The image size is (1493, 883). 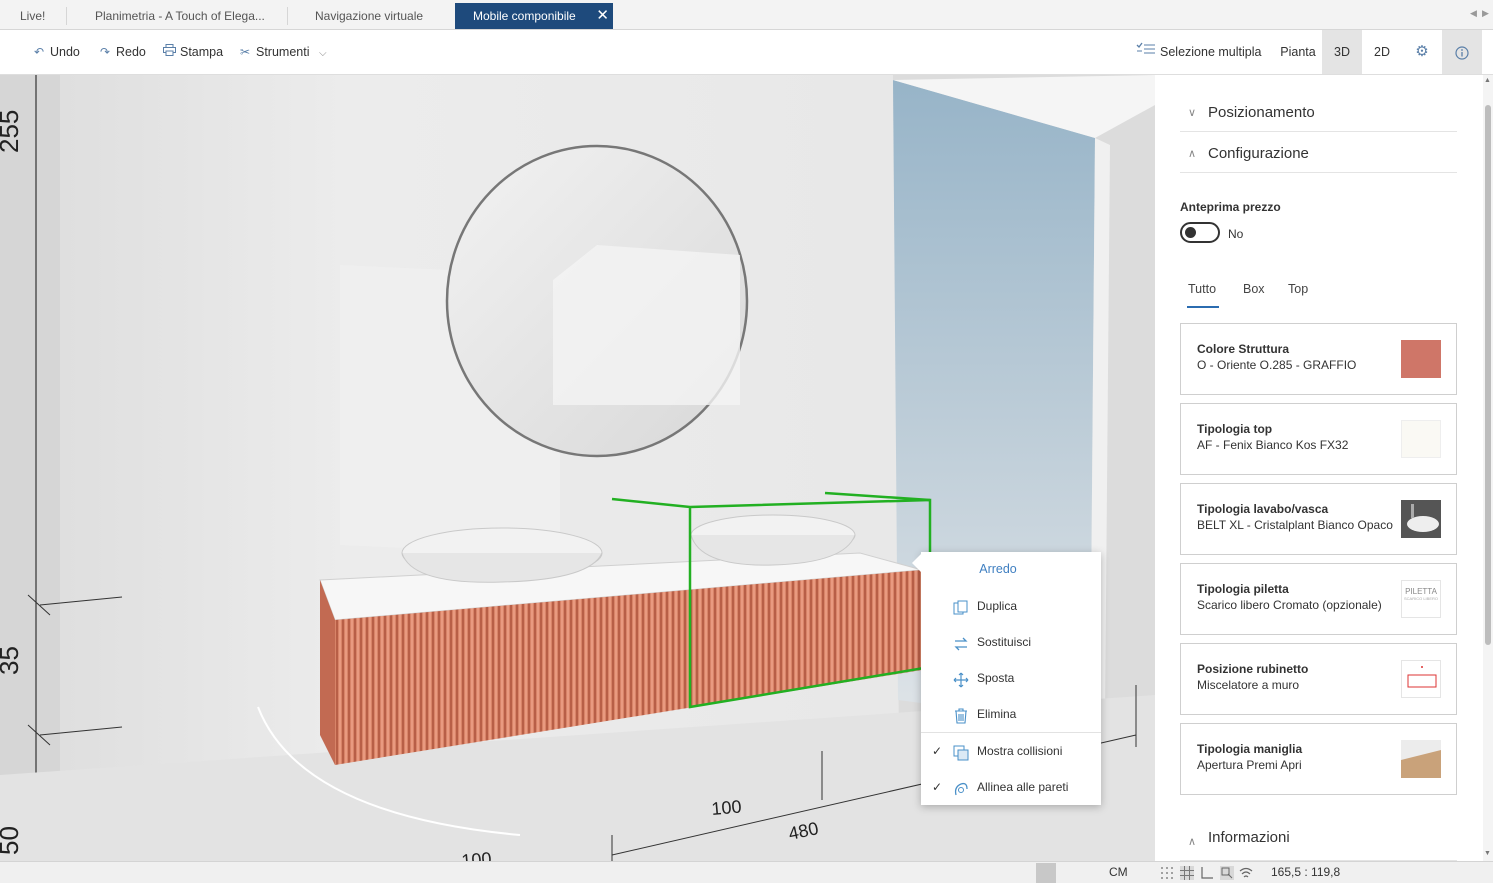 What do you see at coordinates (1211, 52) in the screenshot?
I see `multi-select-label: Selezione multipla` at bounding box center [1211, 52].